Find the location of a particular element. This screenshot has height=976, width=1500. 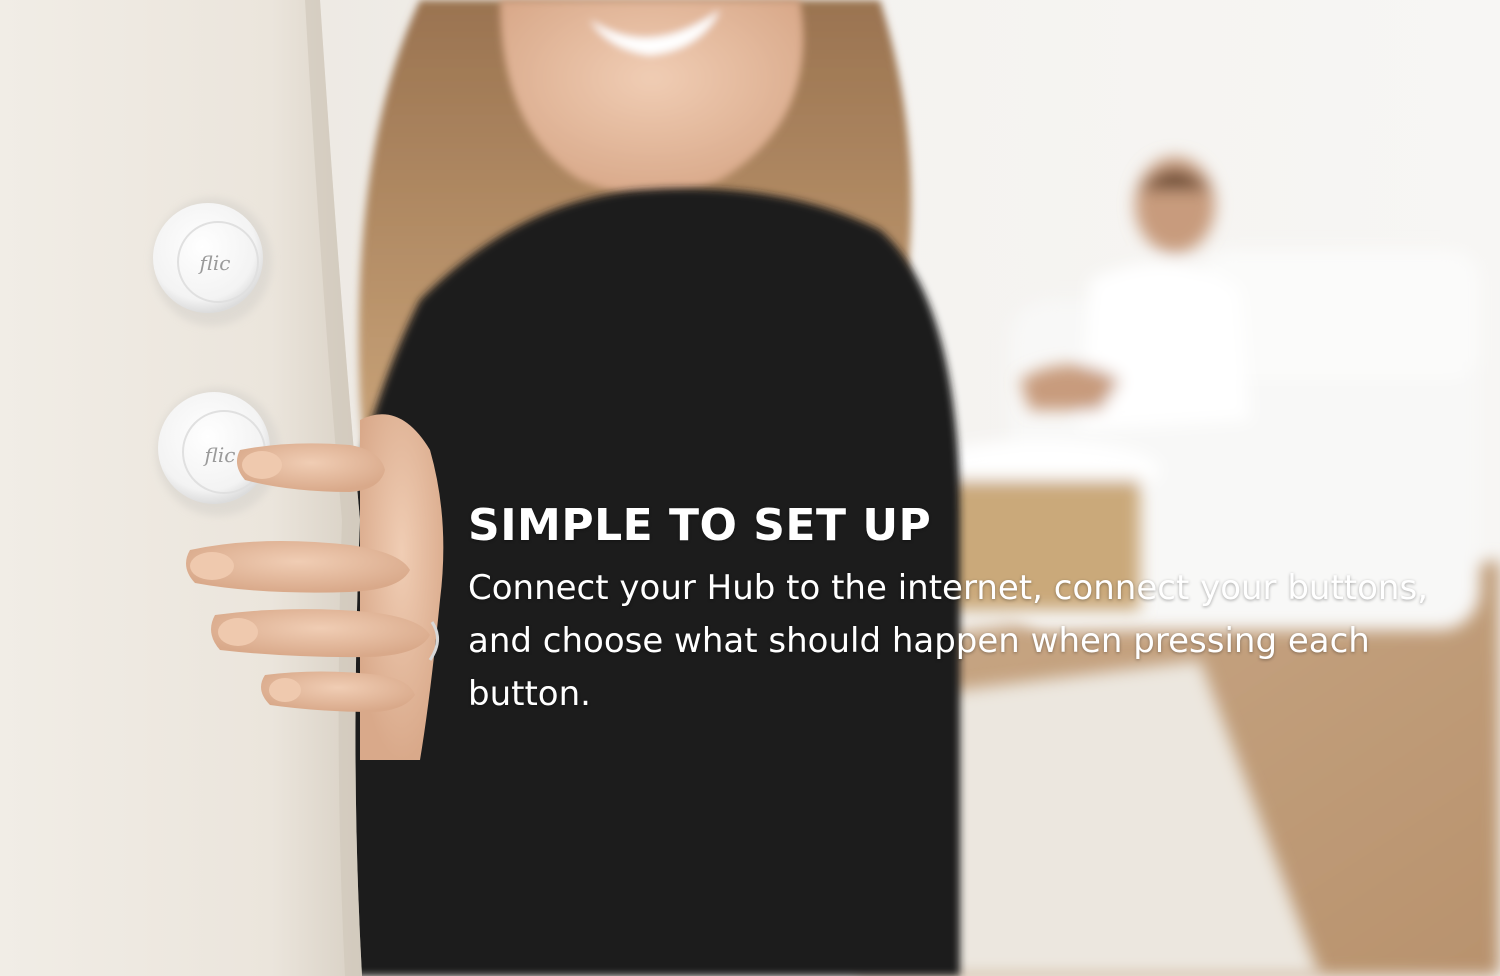

flic-button-top: flic is located at coordinates (212, 262).